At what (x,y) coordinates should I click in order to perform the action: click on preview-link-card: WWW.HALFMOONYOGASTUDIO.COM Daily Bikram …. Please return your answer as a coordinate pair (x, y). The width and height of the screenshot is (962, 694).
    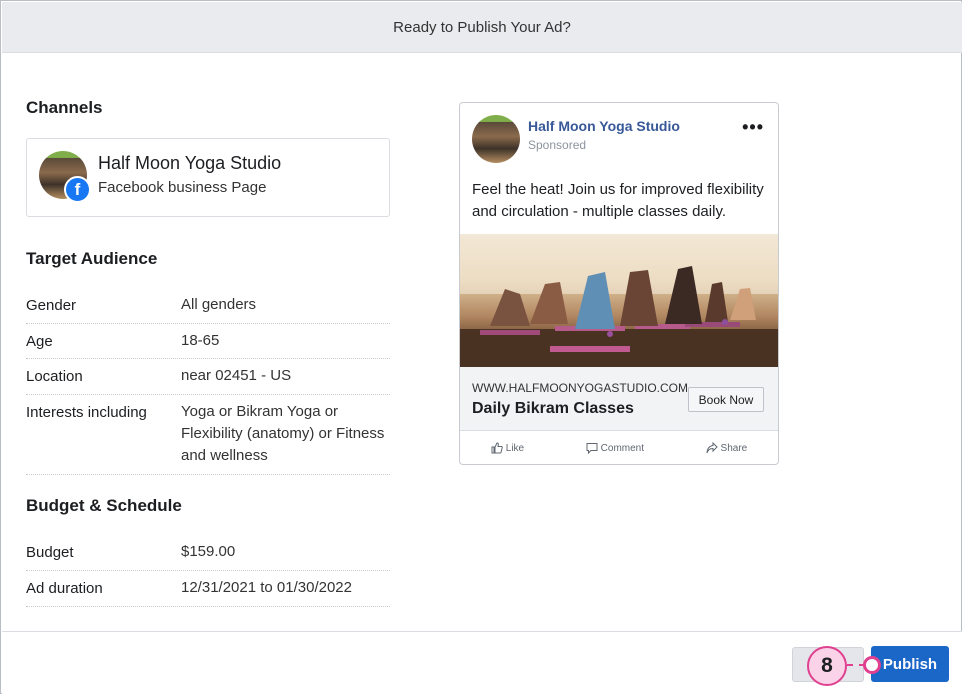
    Looking at the image, I should click on (619, 399).